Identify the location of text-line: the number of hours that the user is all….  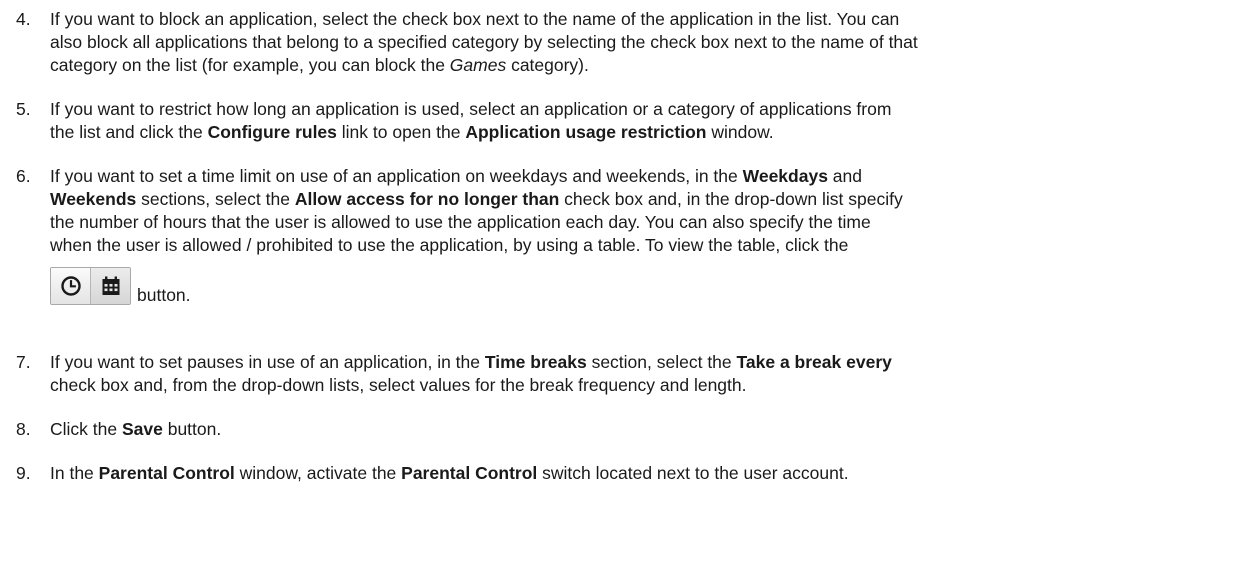
(652, 222).